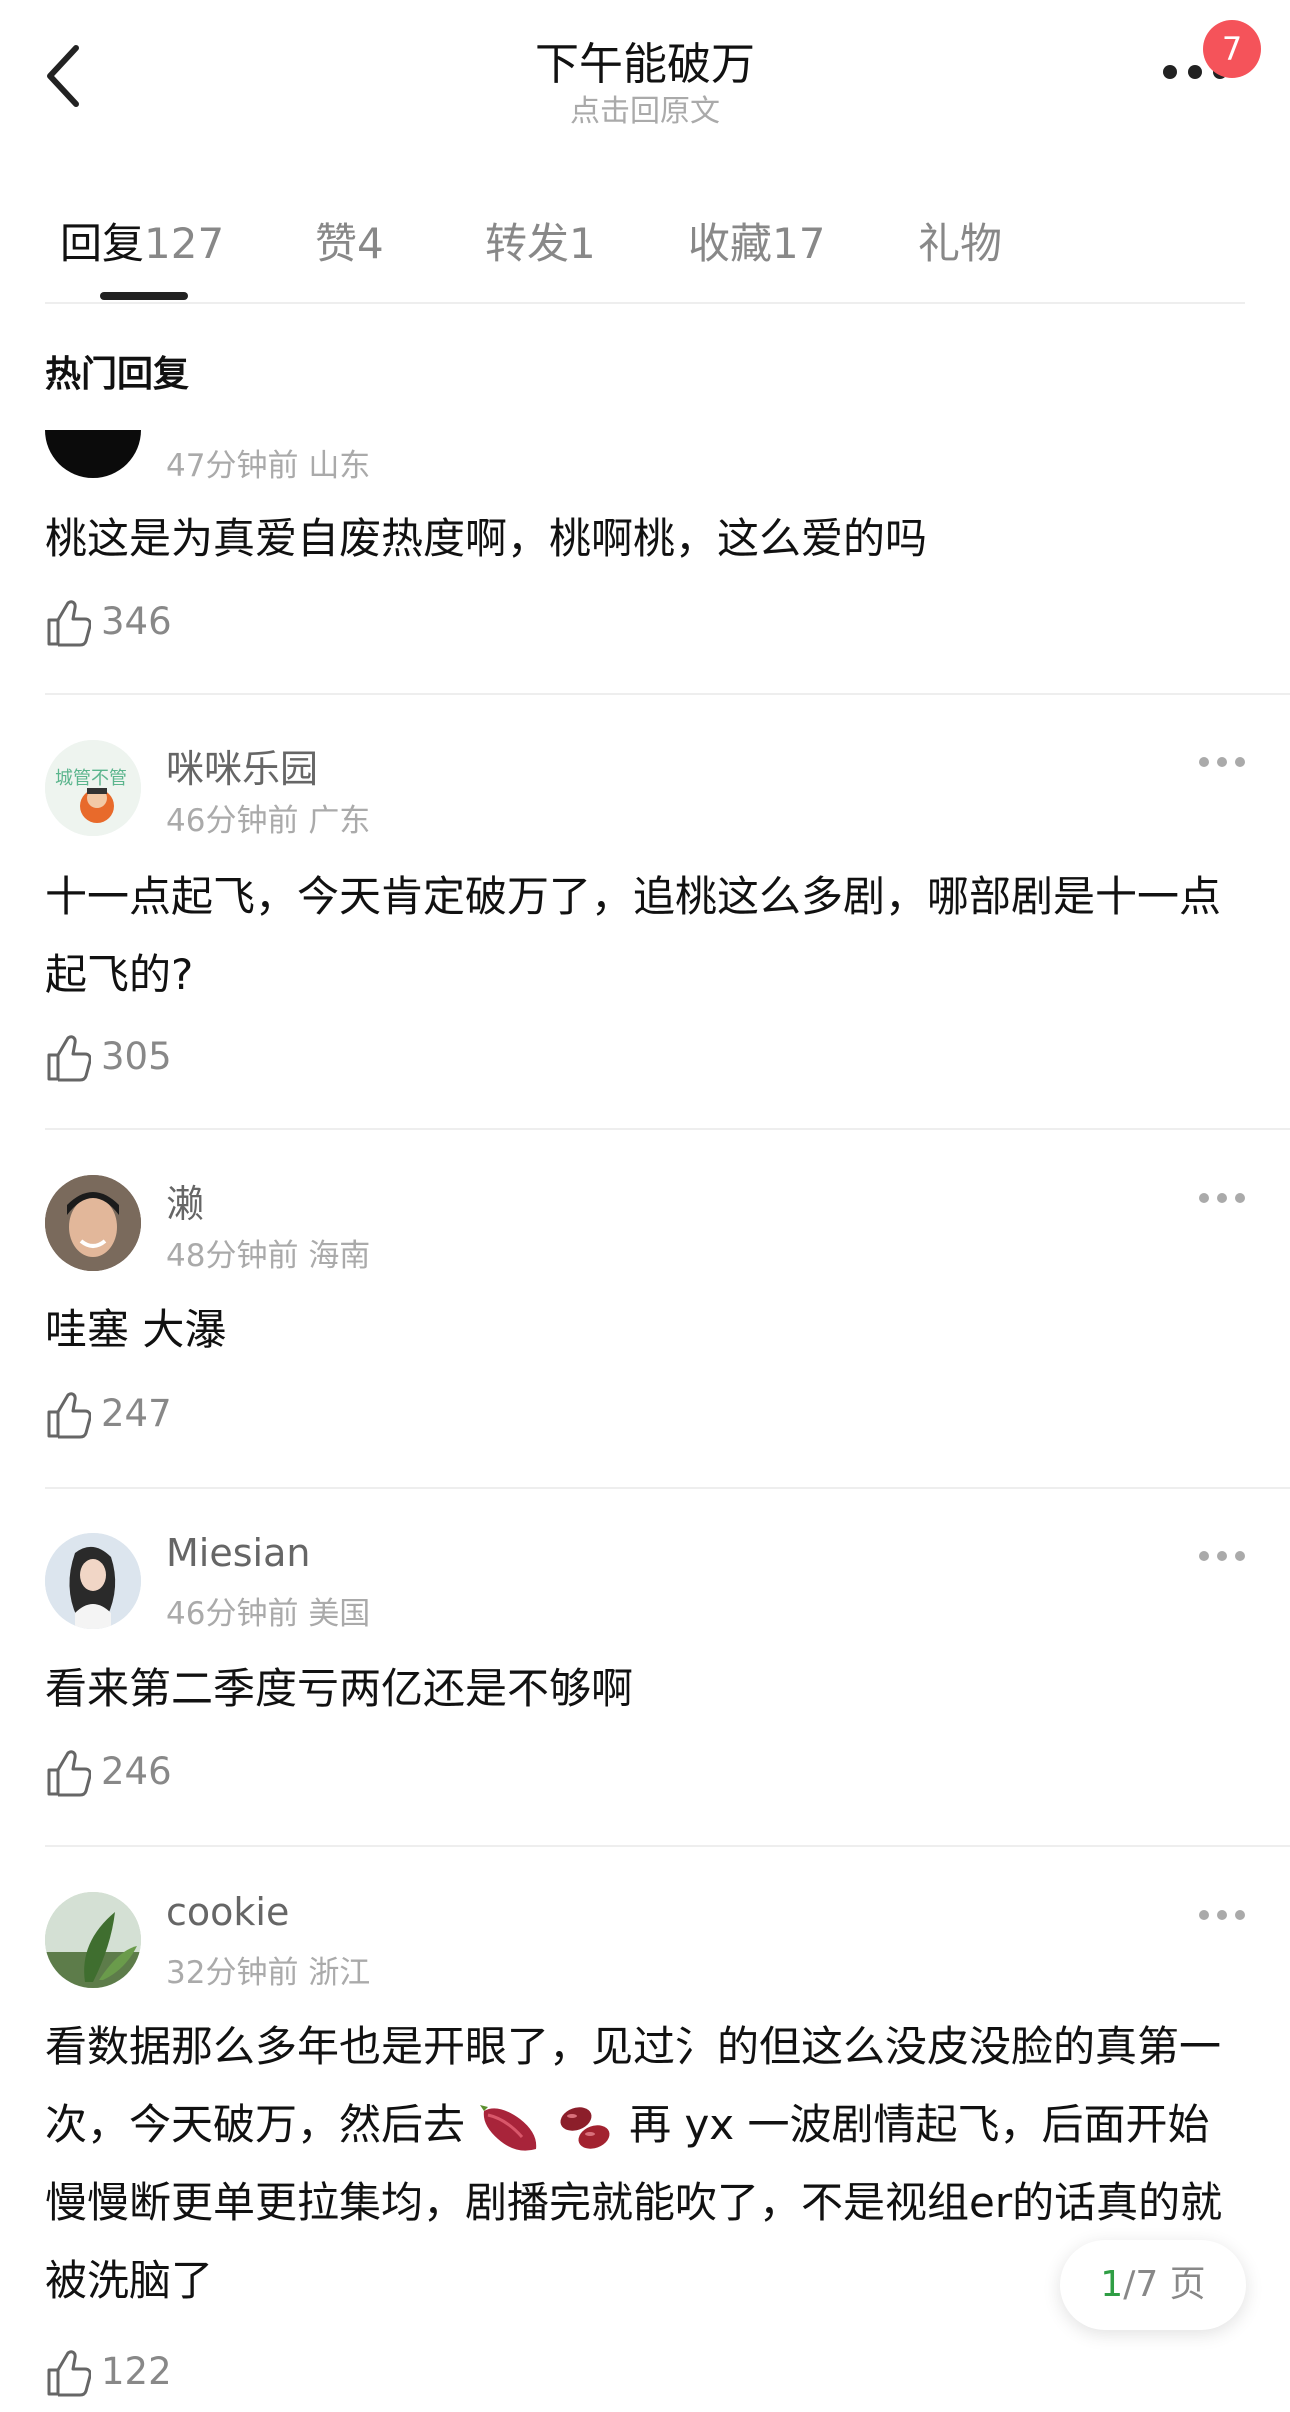 The height and width of the screenshot is (2412, 1290). What do you see at coordinates (91, 778) in the screenshot?
I see `svg-text: 城管不管` at bounding box center [91, 778].